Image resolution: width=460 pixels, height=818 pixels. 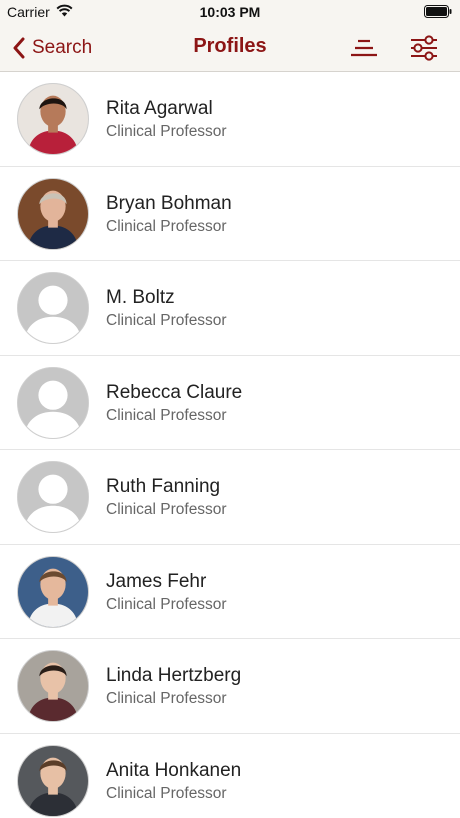 What do you see at coordinates (174, 392) in the screenshot?
I see `profile-name: Rebecca Claure` at bounding box center [174, 392].